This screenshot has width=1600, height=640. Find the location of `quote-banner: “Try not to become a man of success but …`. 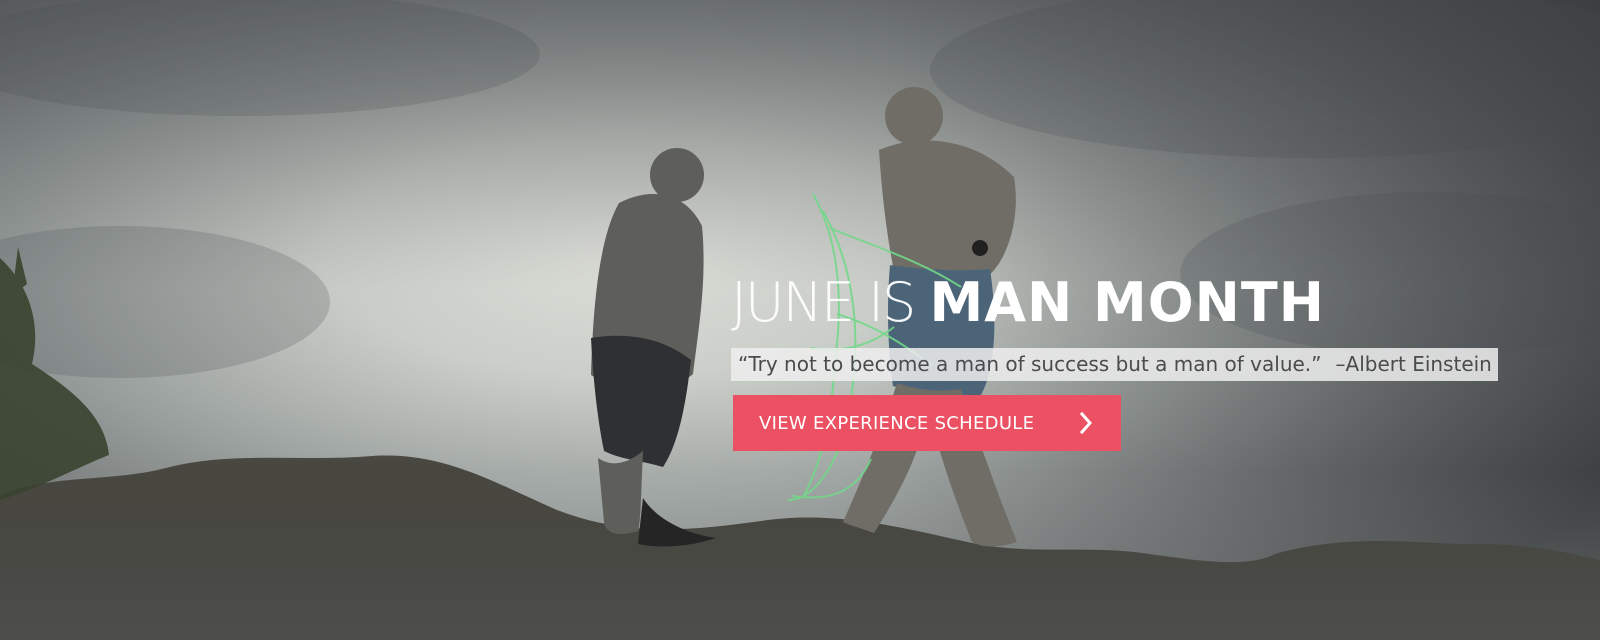

quote-banner: “Try not to become a man of success but … is located at coordinates (1114, 364).